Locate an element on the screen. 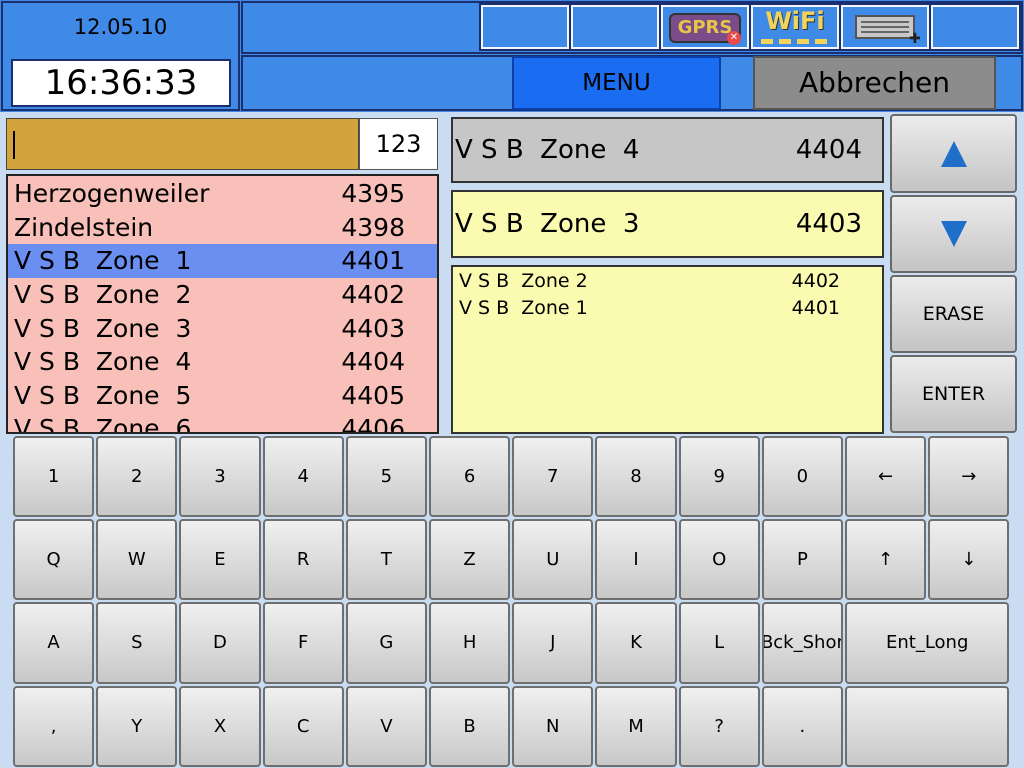 The width and height of the screenshot is (1024, 768). key-row2-8: O is located at coordinates (719, 560).